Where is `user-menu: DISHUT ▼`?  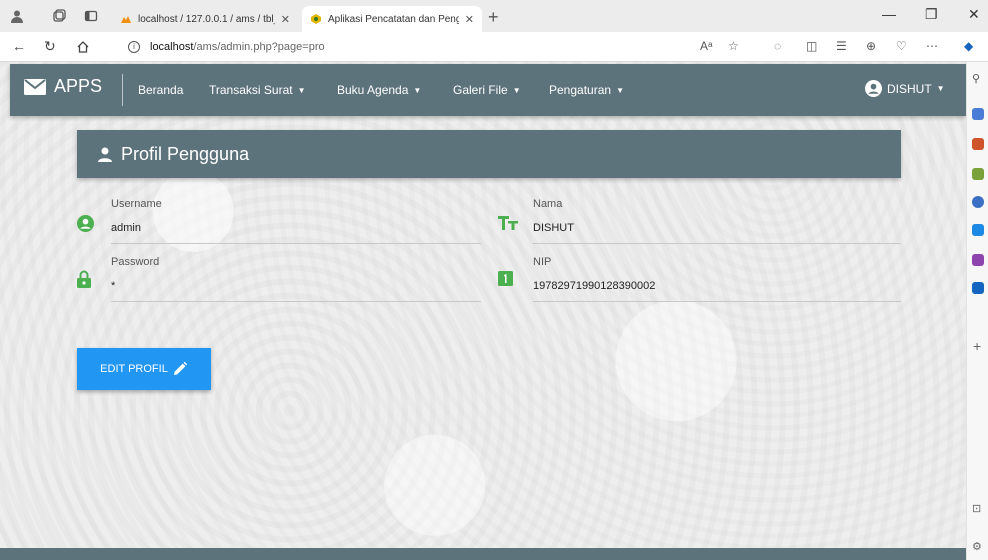
user-menu: DISHUT ▼ is located at coordinates (905, 88).